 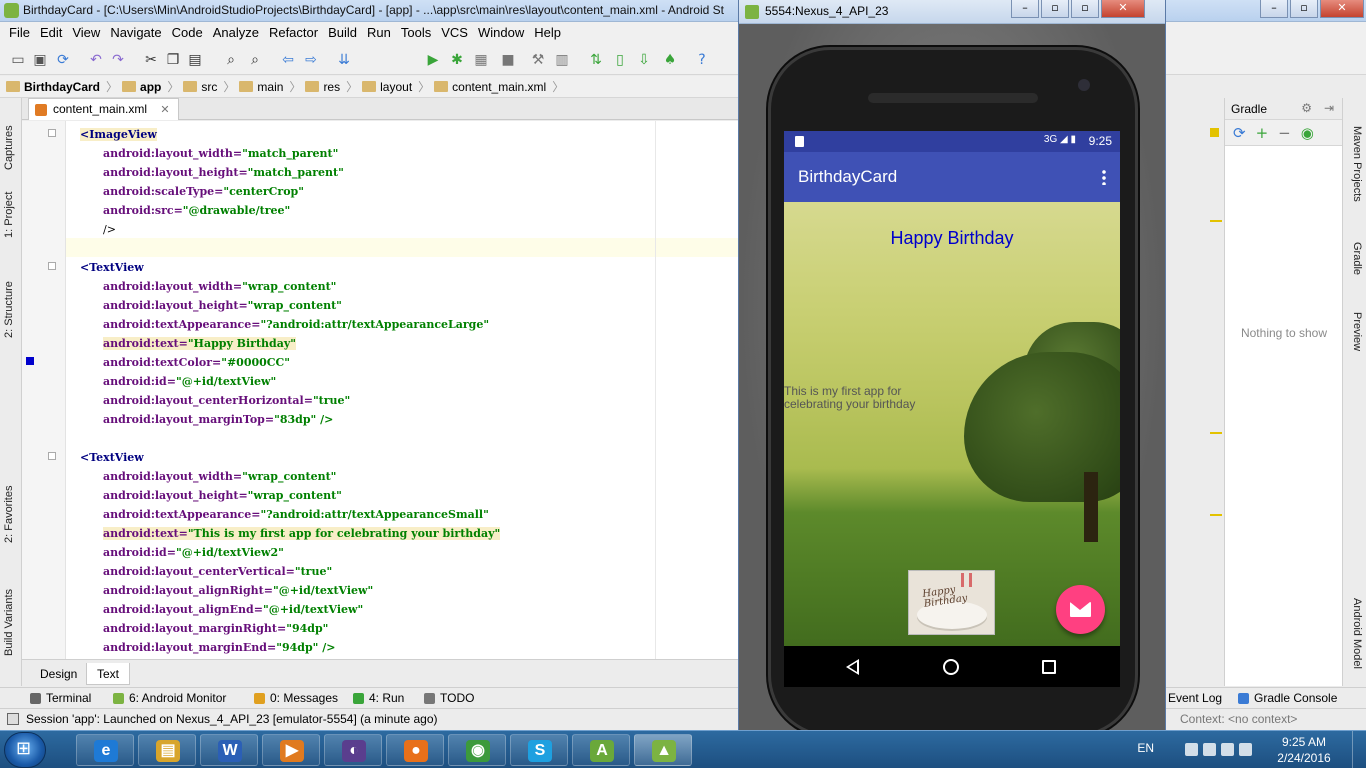 I want to click on menu-item-help: Help, so click(x=547, y=32).